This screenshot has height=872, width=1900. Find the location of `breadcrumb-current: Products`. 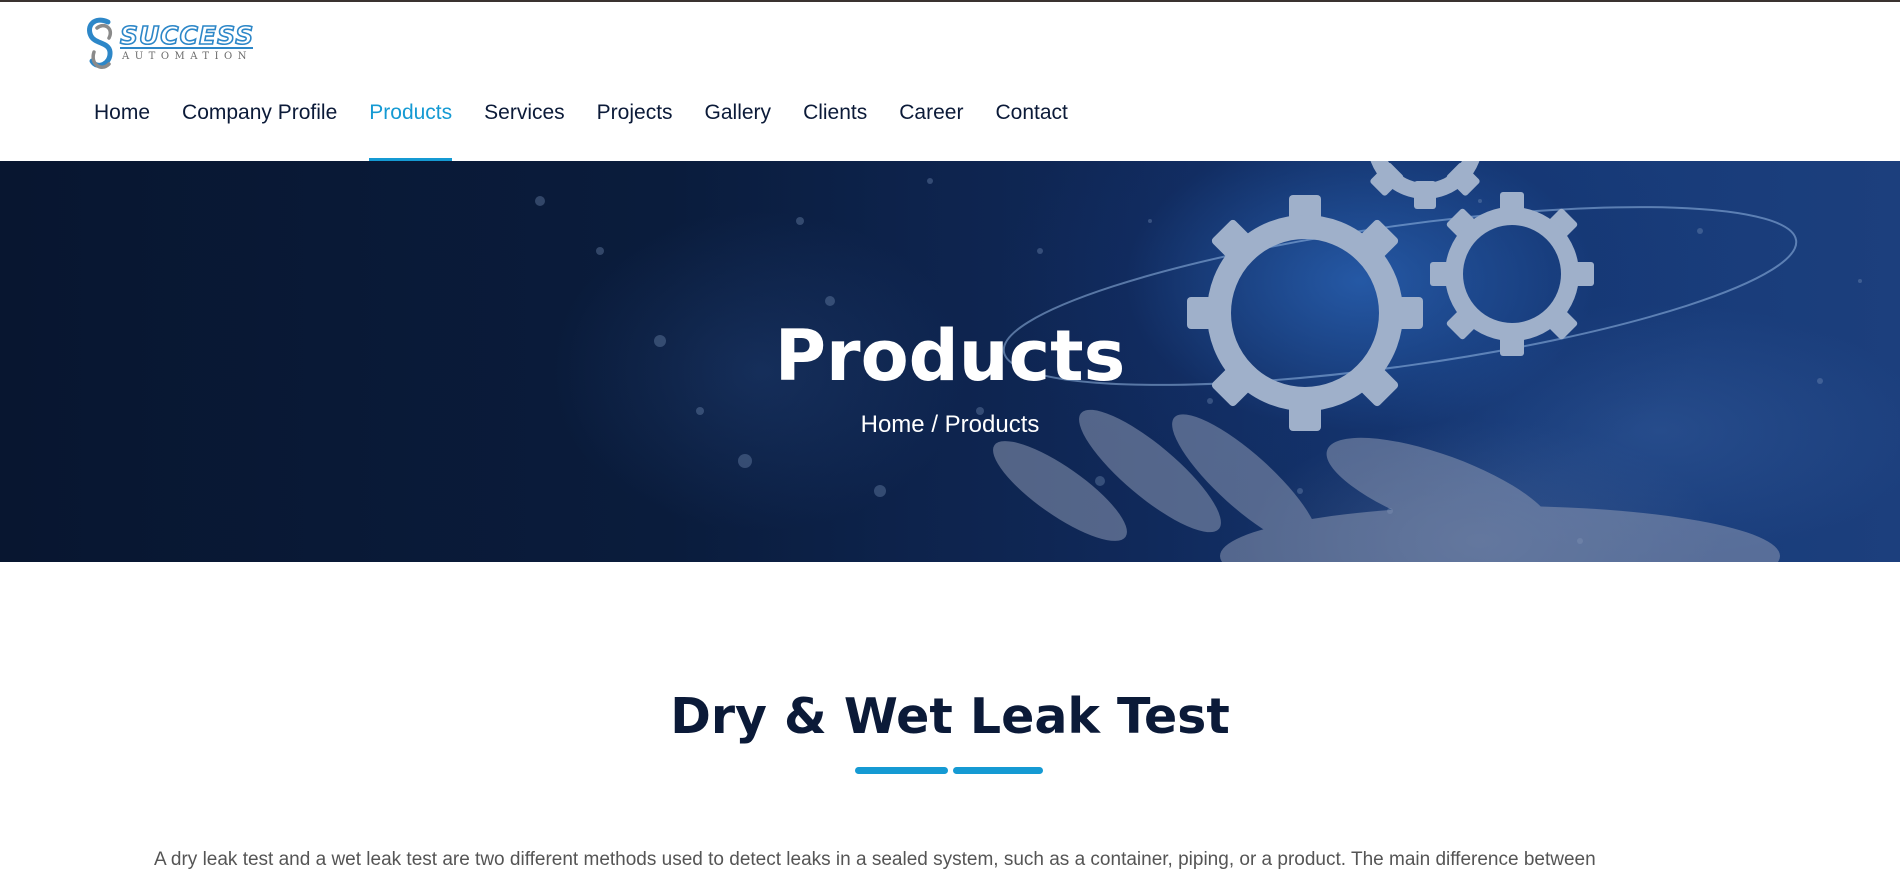

breadcrumb-current: Products is located at coordinates (992, 424).